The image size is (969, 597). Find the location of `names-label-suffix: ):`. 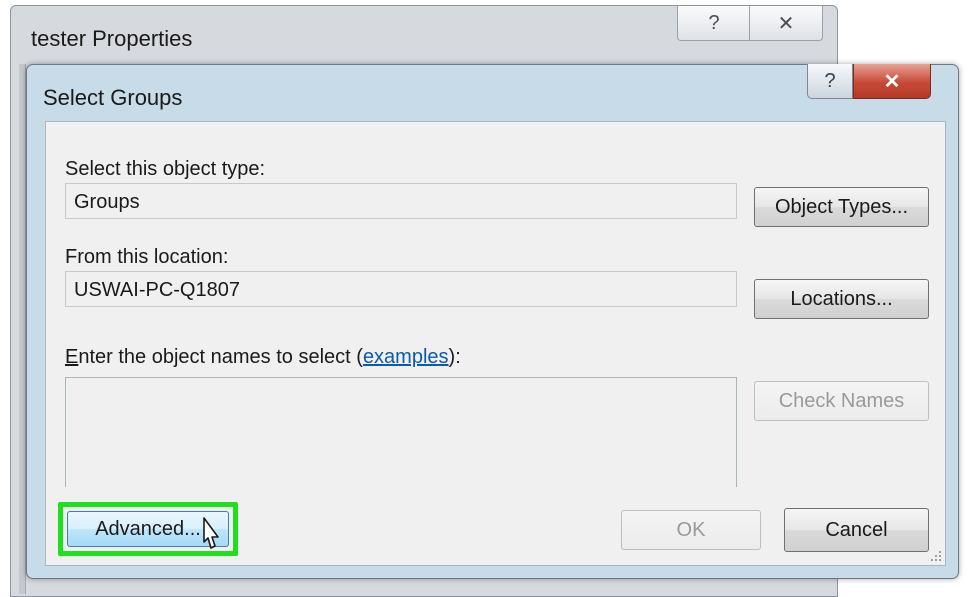

names-label-suffix: ): is located at coordinates (454, 357).